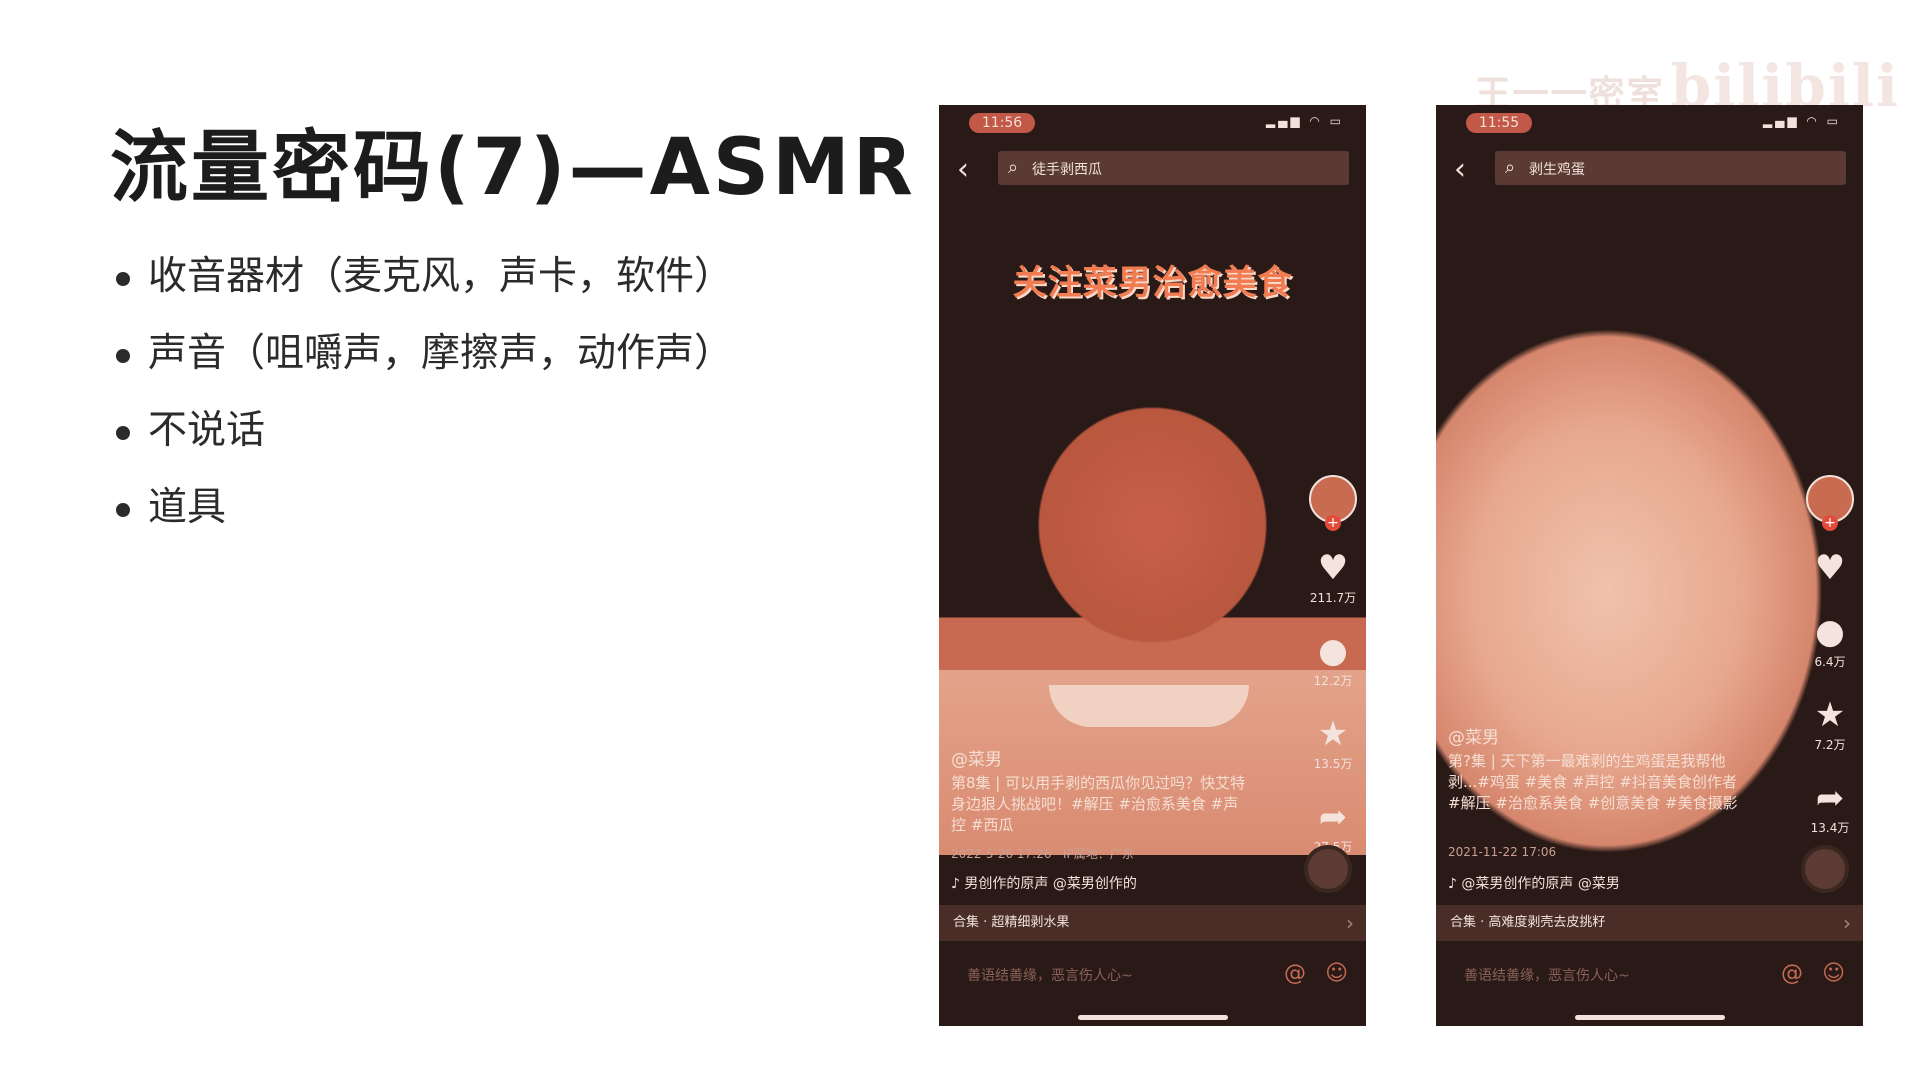 This screenshot has width=1920, height=1080. I want to click on nav-bar: ‹ ⌕ 剥生鸡蛋, so click(1649, 170).